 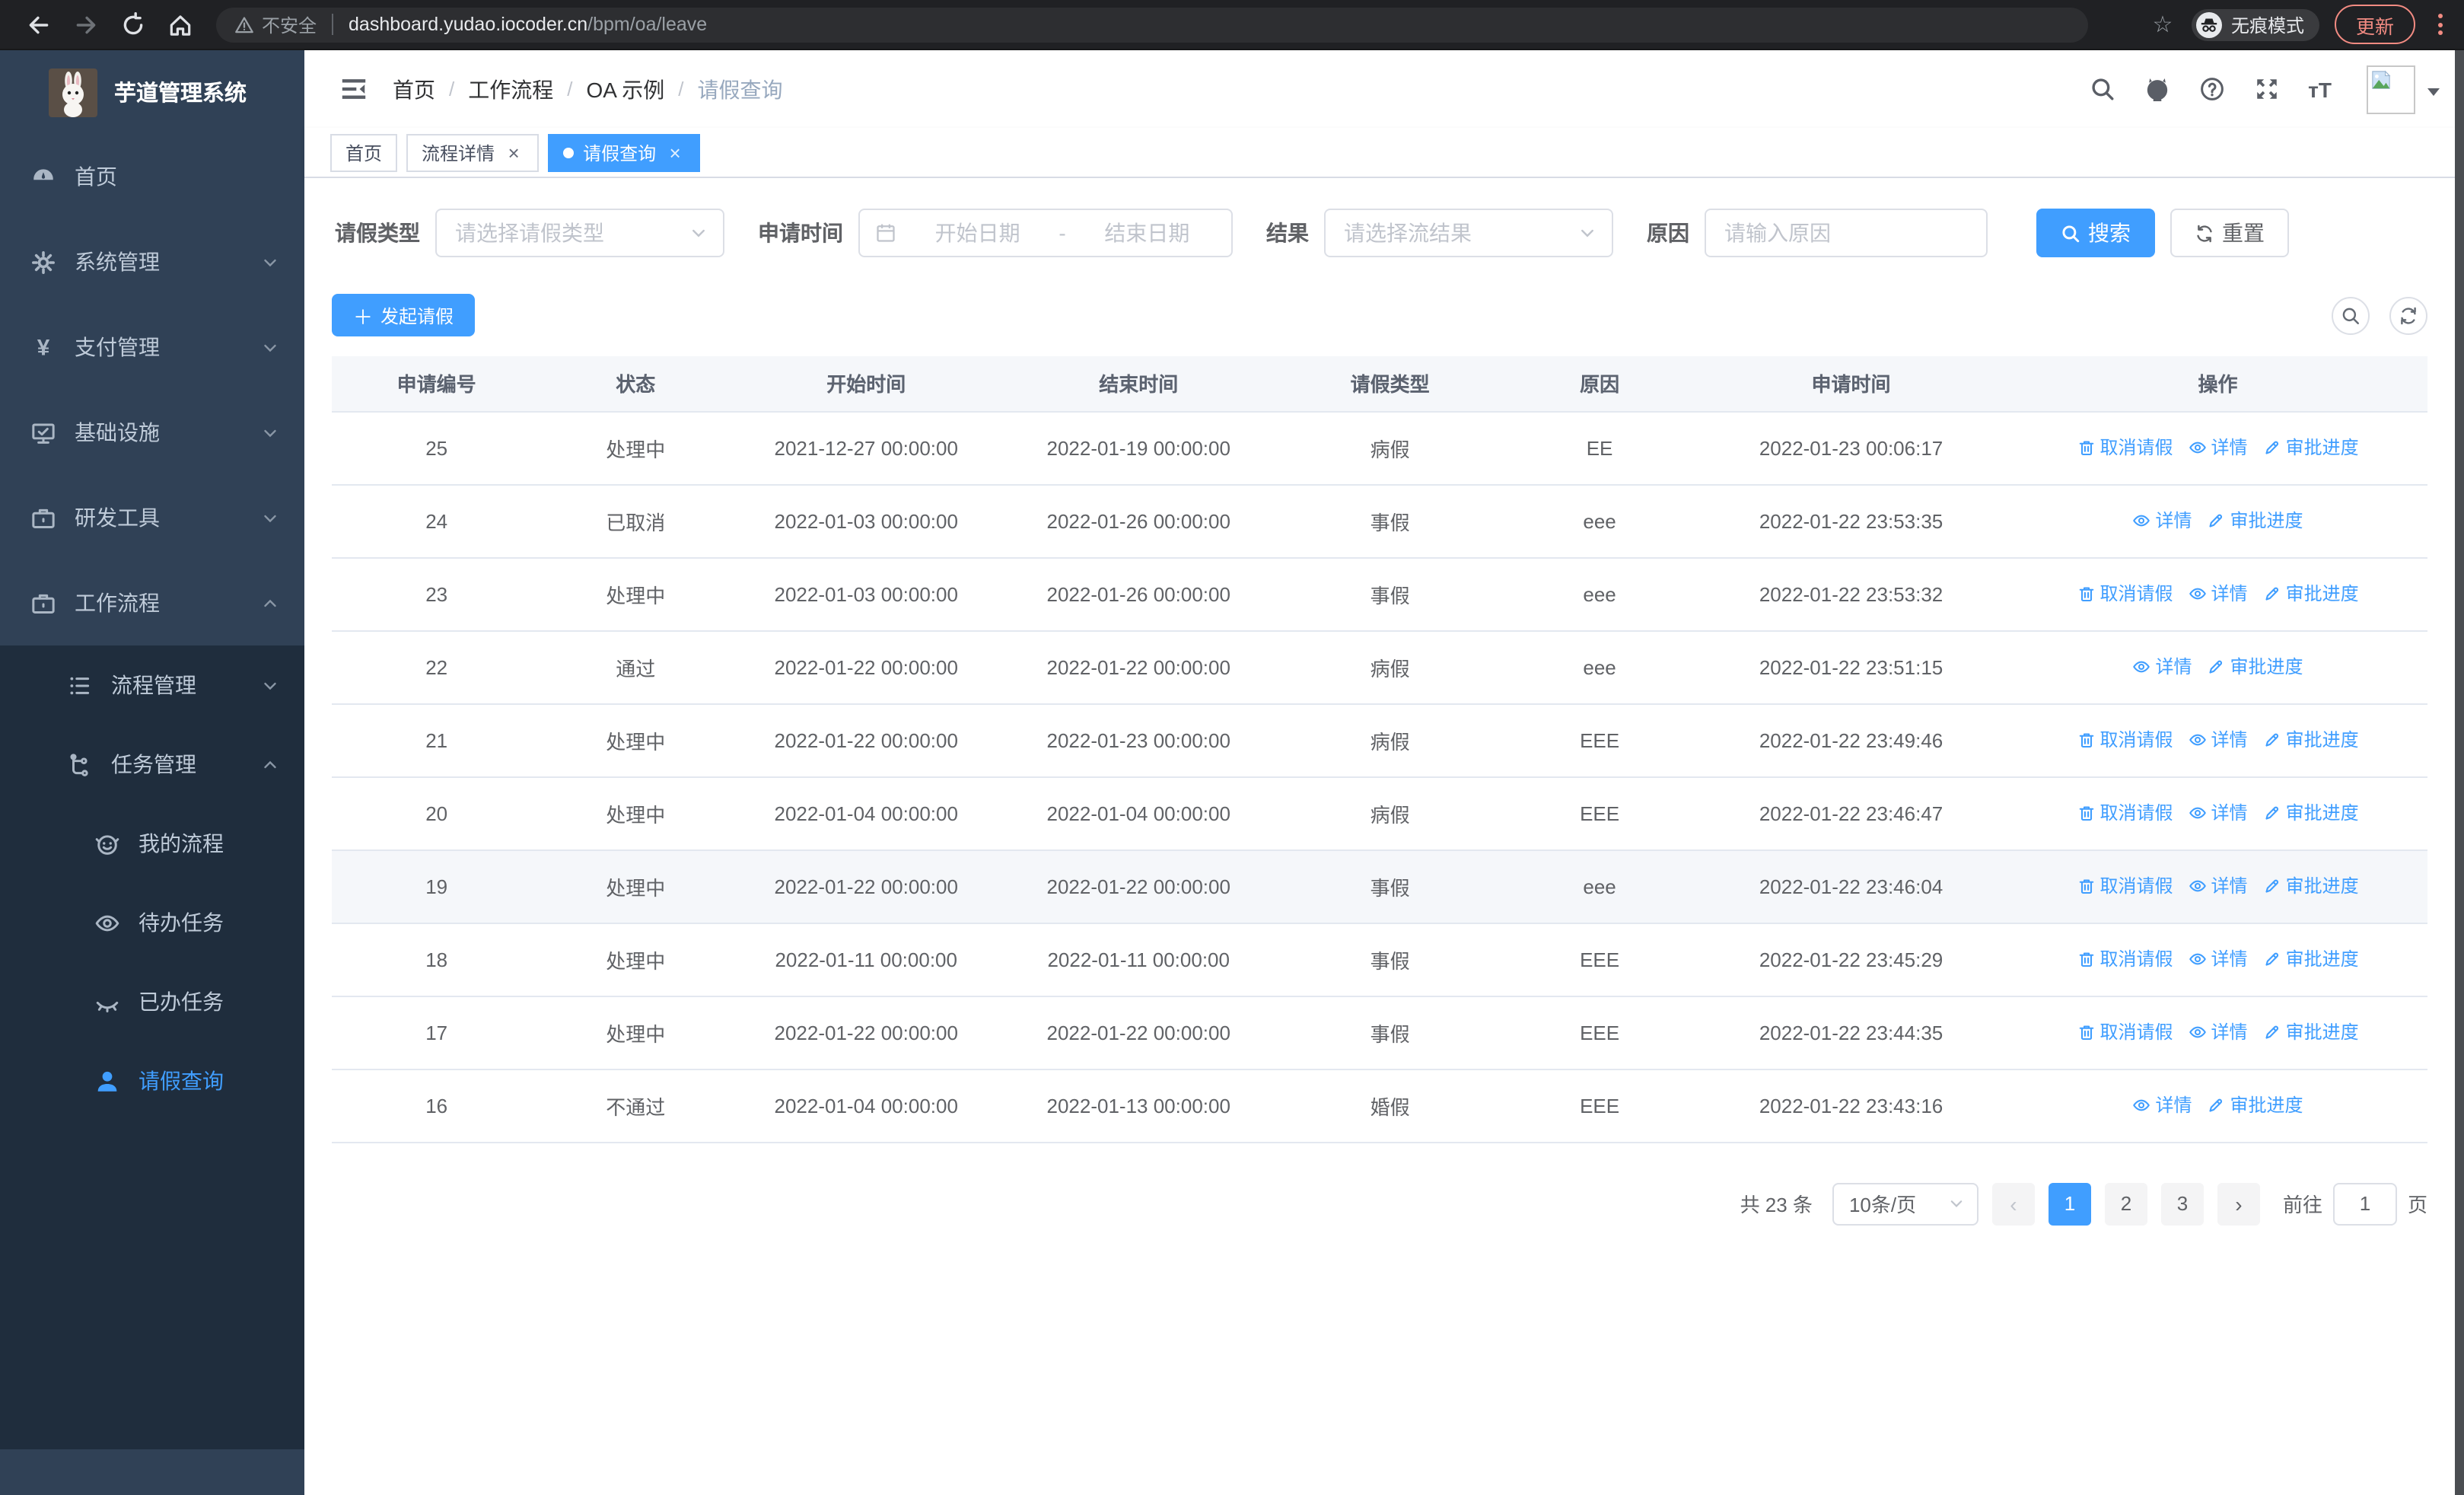 What do you see at coordinates (579, 233) in the screenshot?
I see `leave-type-select: 请选择请假类型` at bounding box center [579, 233].